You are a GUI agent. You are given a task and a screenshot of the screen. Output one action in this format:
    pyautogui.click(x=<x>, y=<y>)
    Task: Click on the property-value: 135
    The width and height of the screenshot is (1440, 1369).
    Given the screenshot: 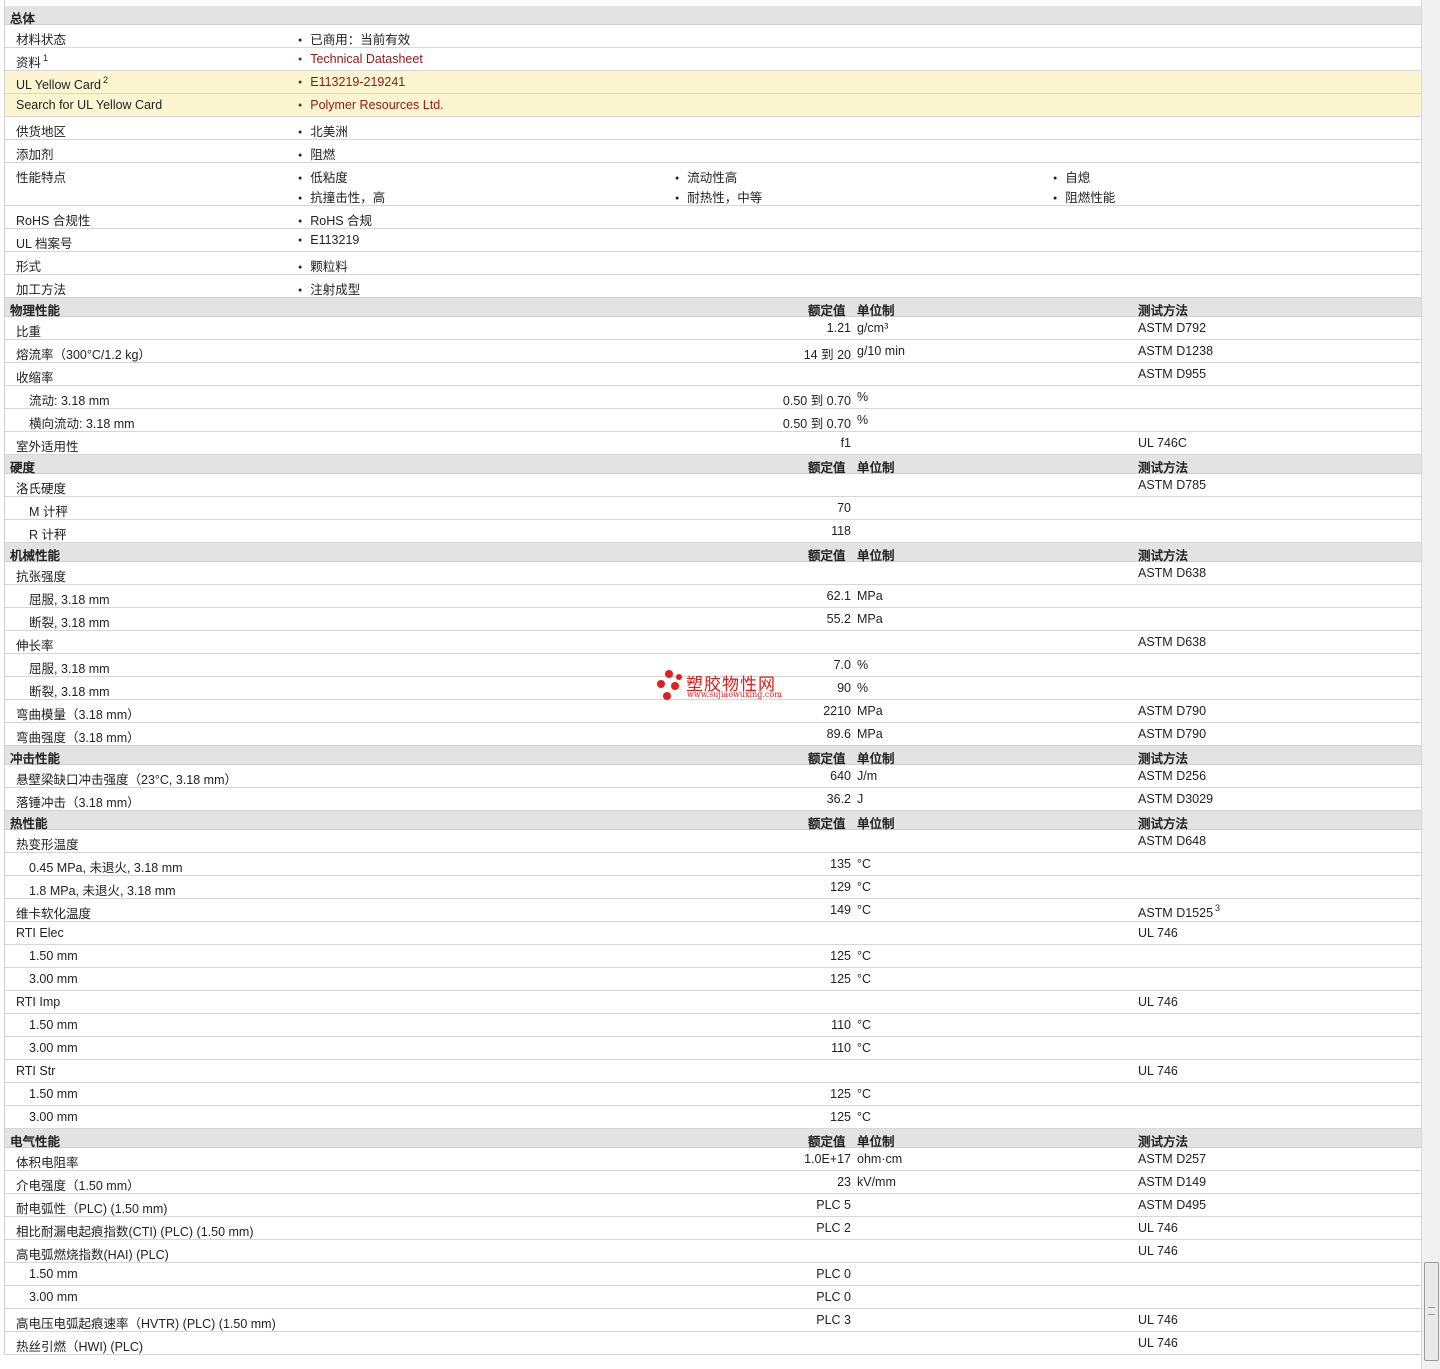 What is the action you would take?
    pyautogui.click(x=840, y=864)
    